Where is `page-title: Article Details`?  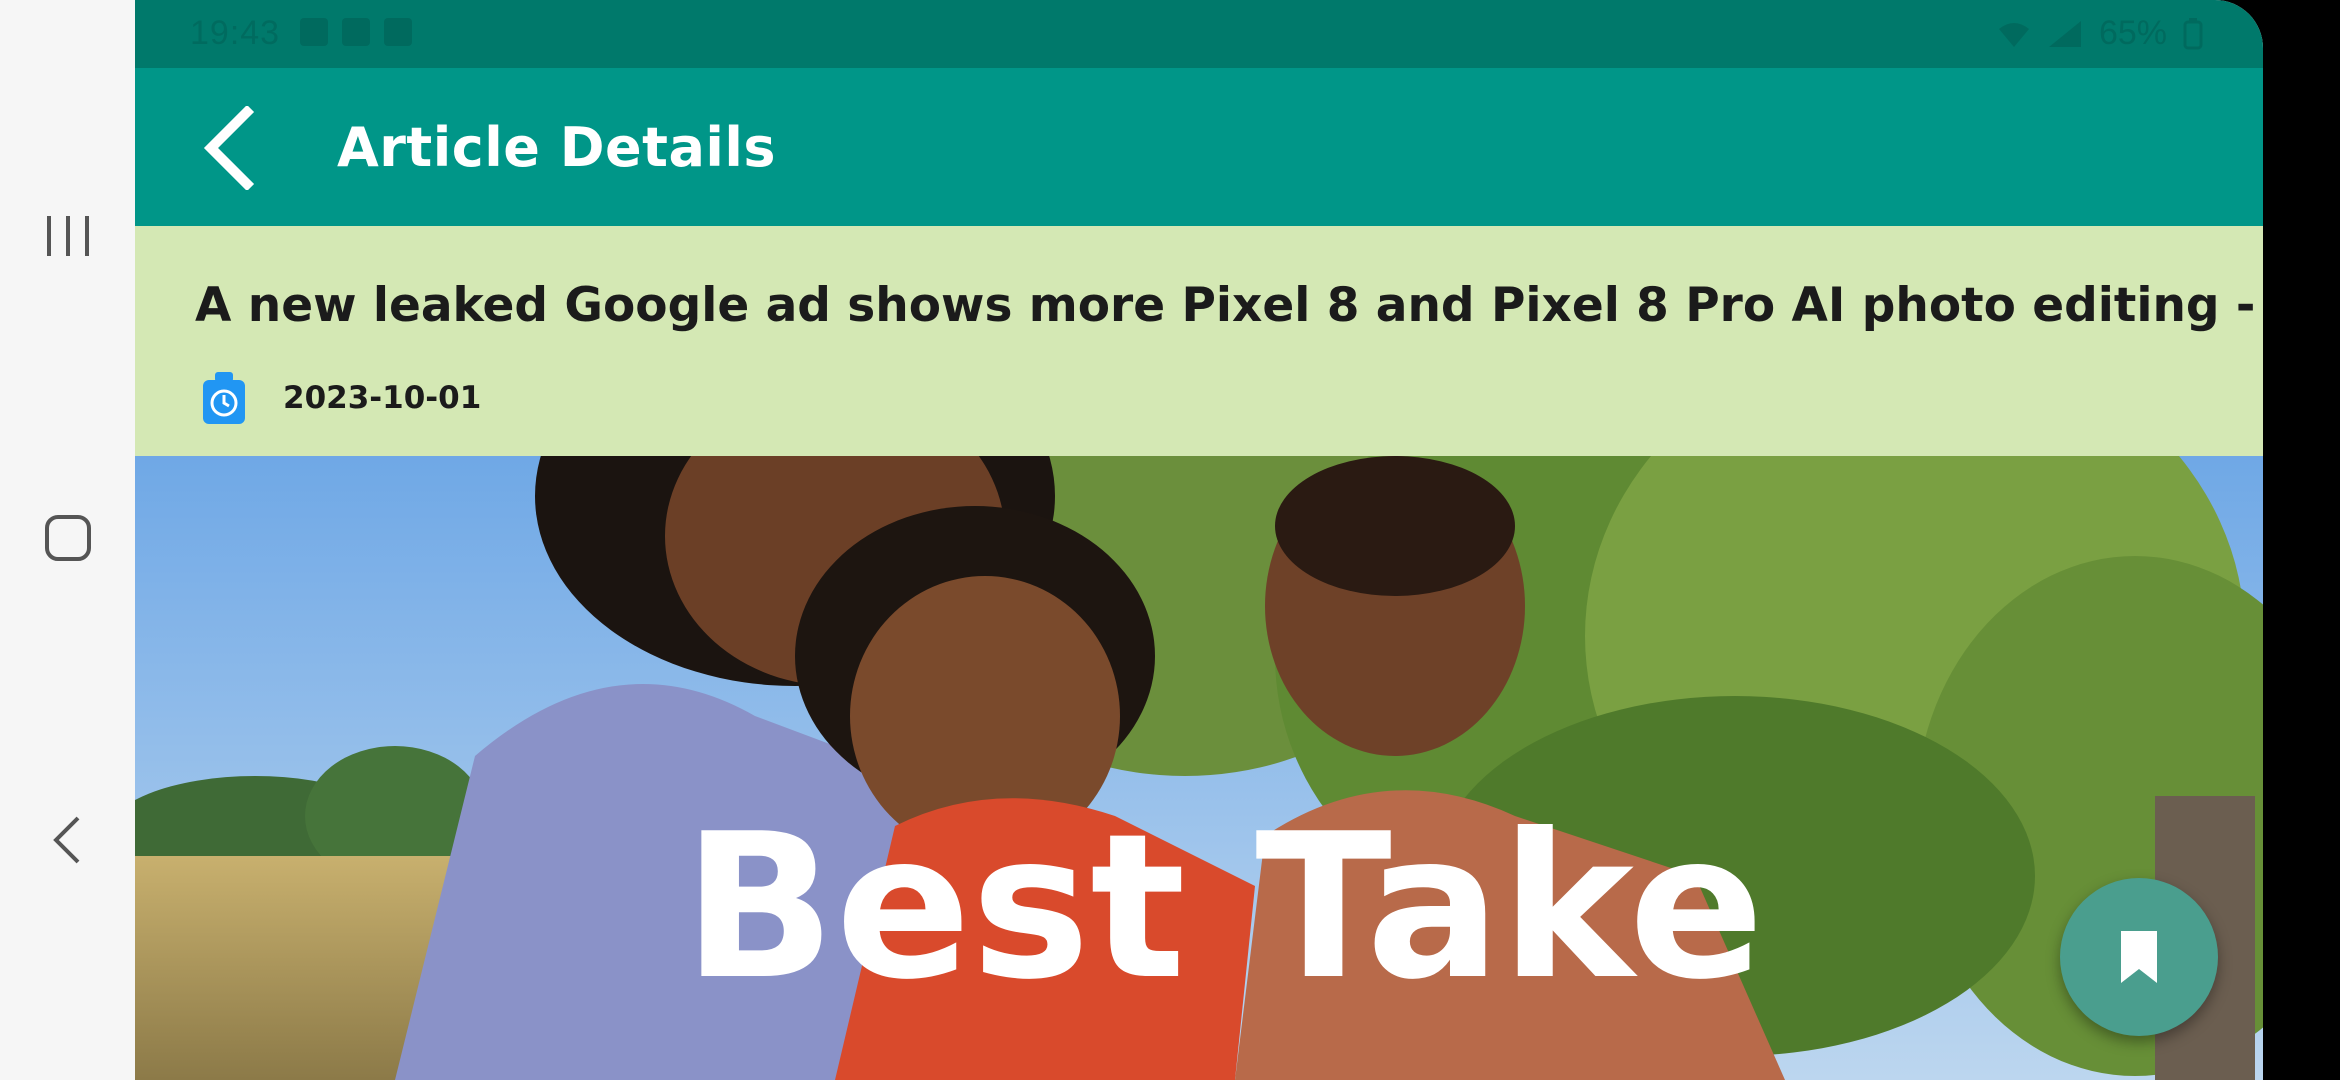
page-title: Article Details is located at coordinates (557, 147).